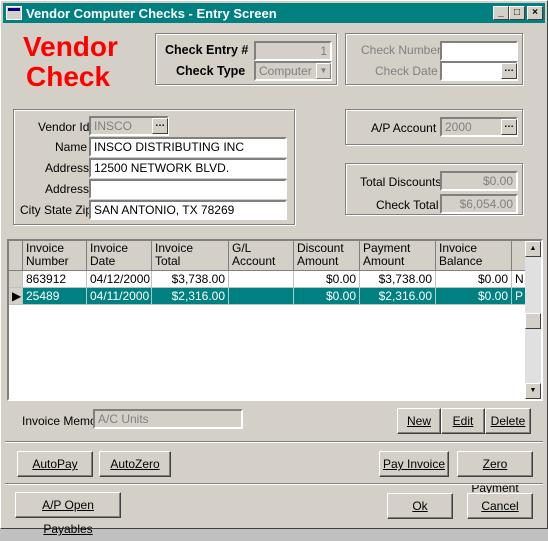 This screenshot has height=541, width=548. I want to click on cell-payment-amount: $2,316.00, so click(398, 296).